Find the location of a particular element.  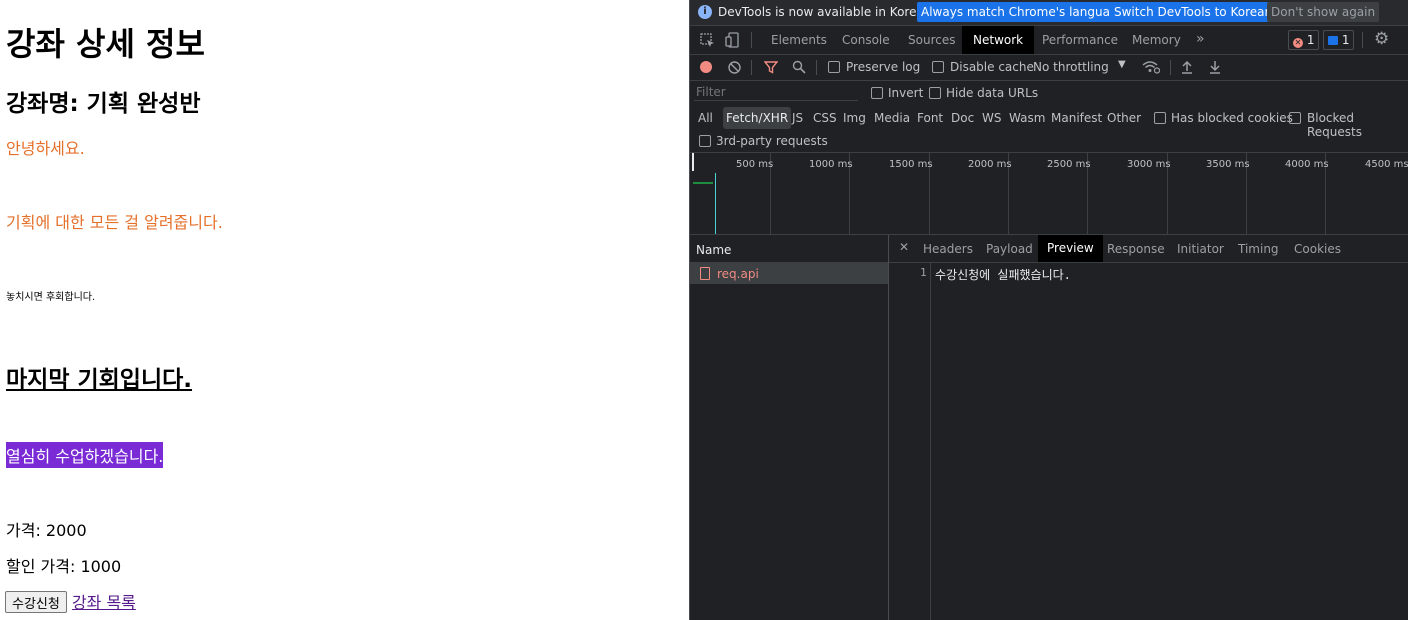

detail-tab-payload: Payload is located at coordinates (1009, 249).